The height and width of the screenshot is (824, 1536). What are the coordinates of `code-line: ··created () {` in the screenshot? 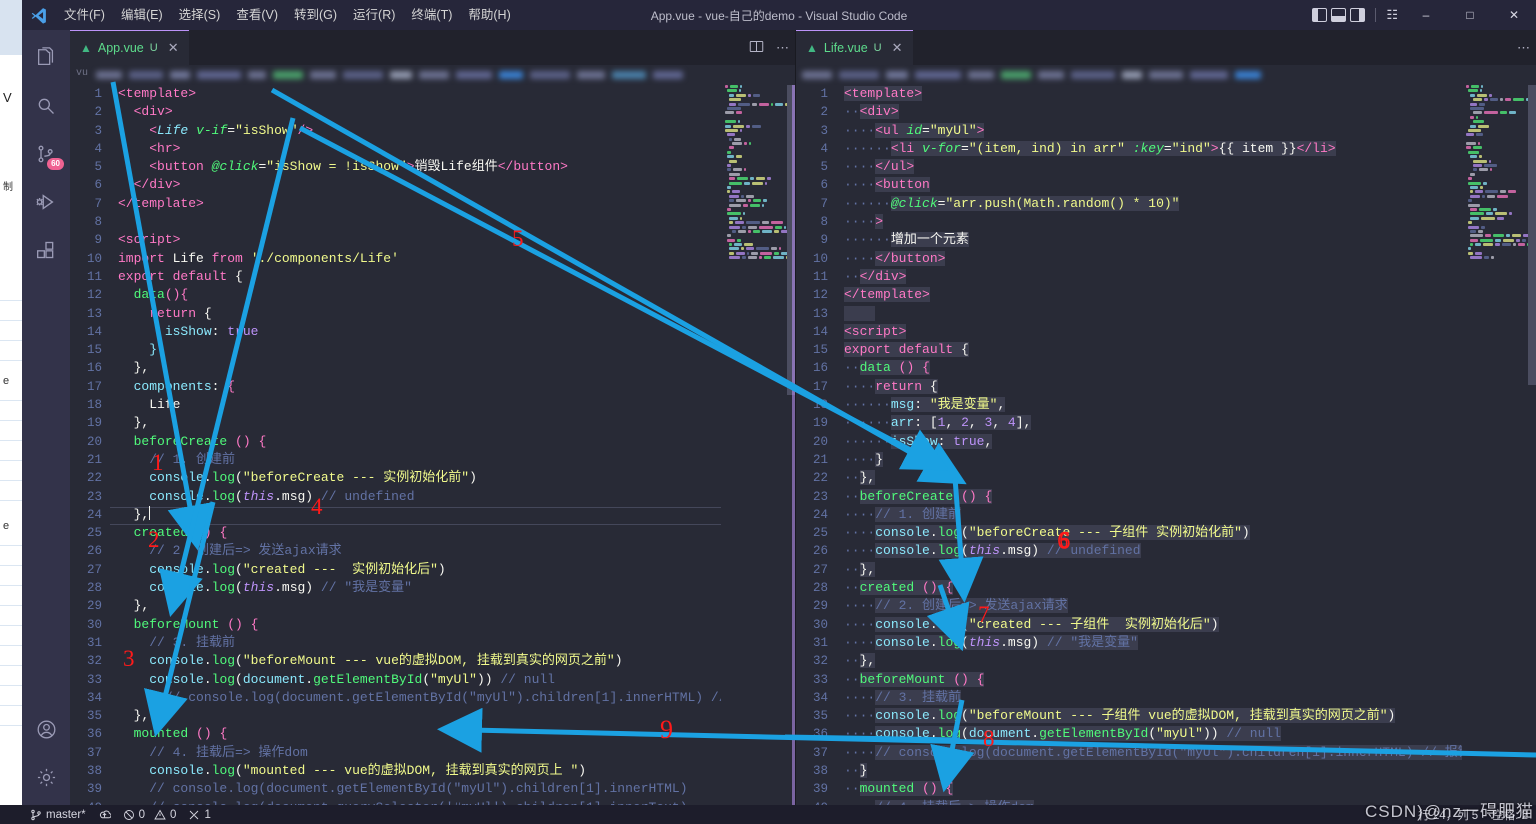 It's located at (1190, 588).